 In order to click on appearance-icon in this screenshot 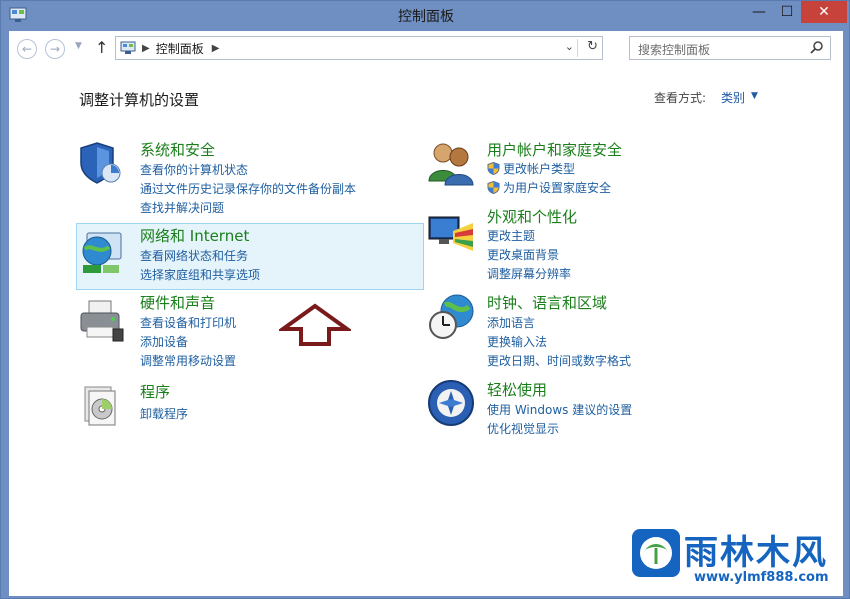, I will do `click(451, 235)`.